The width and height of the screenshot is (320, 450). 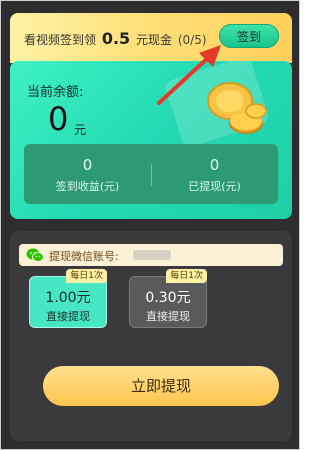 I want to click on stats-panel: 0 签到收益(元) 0 已提现(元), so click(x=151, y=174).